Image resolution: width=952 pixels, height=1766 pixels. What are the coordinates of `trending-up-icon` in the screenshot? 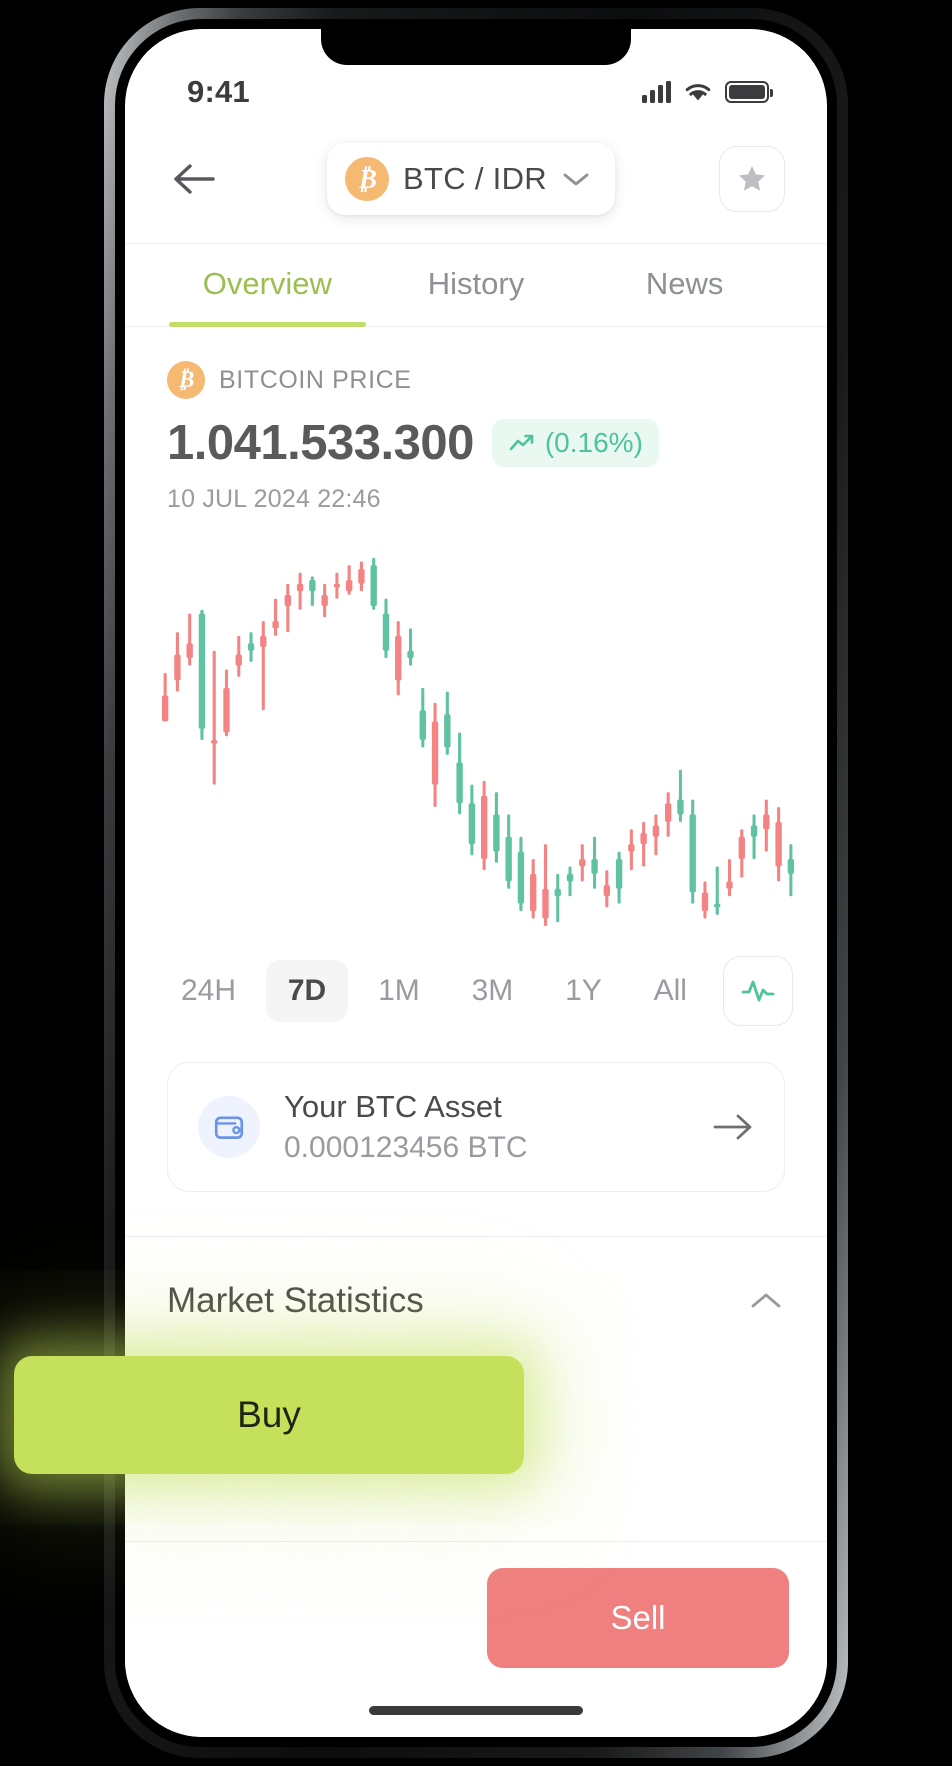 It's located at (521, 442).